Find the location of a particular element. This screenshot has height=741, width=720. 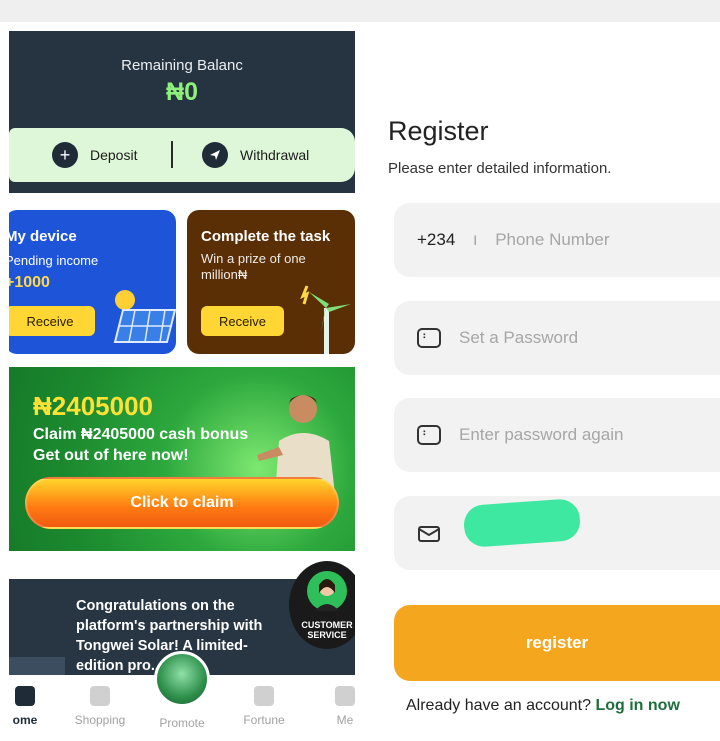

tab-me: Me is located at coordinates (341, 708).